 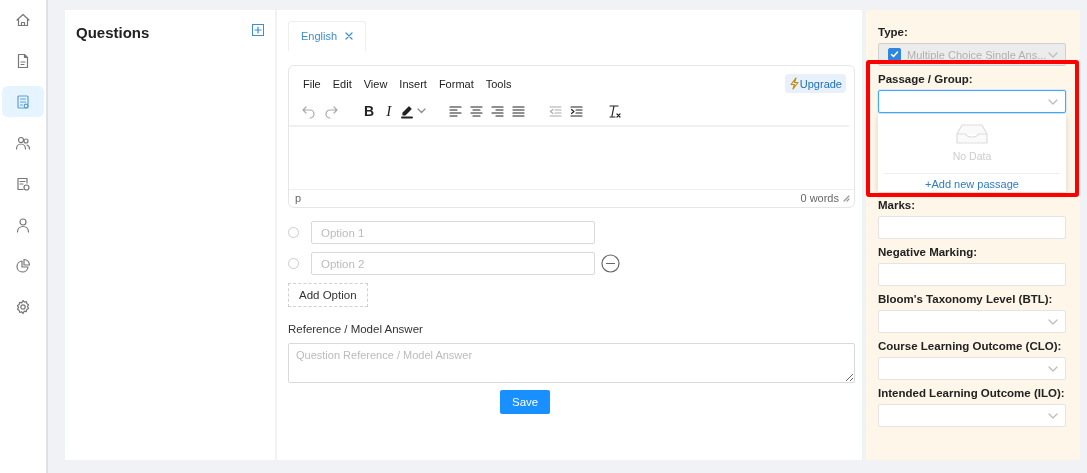 What do you see at coordinates (23, 224) in the screenshot?
I see `user-icon` at bounding box center [23, 224].